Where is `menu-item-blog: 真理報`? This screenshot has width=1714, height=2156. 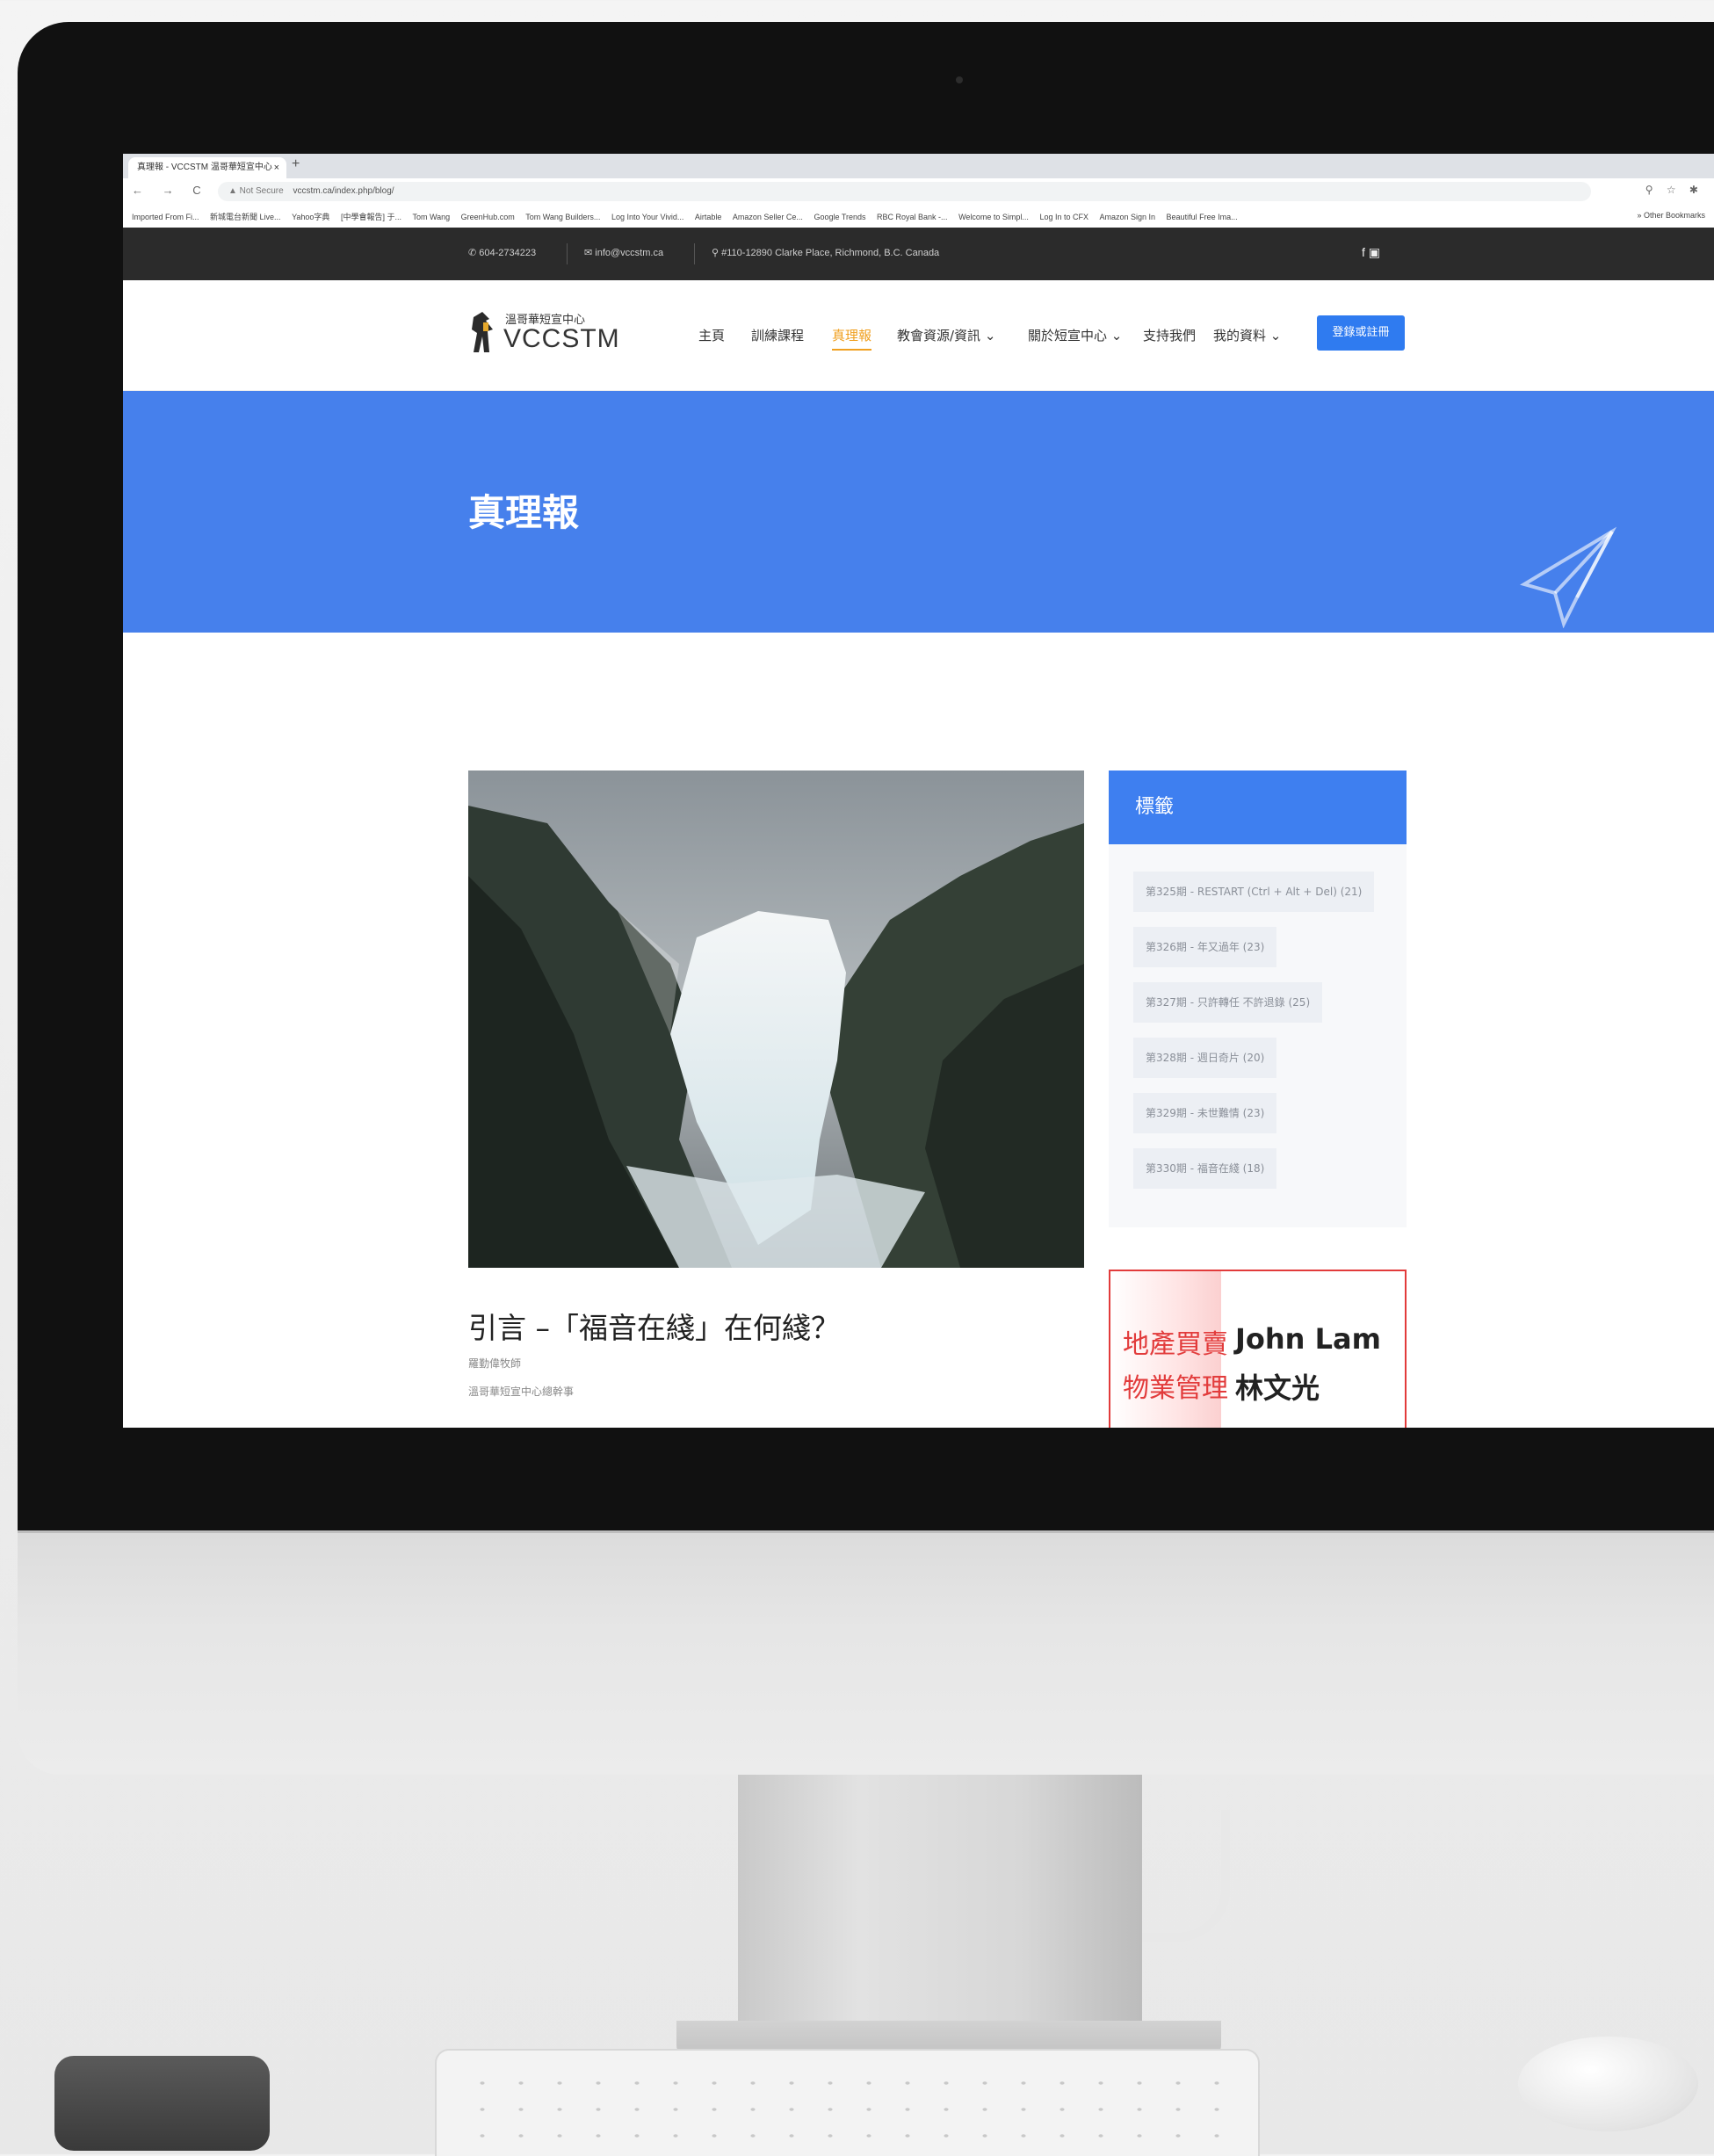
menu-item-blog: 真理報 is located at coordinates (852, 339).